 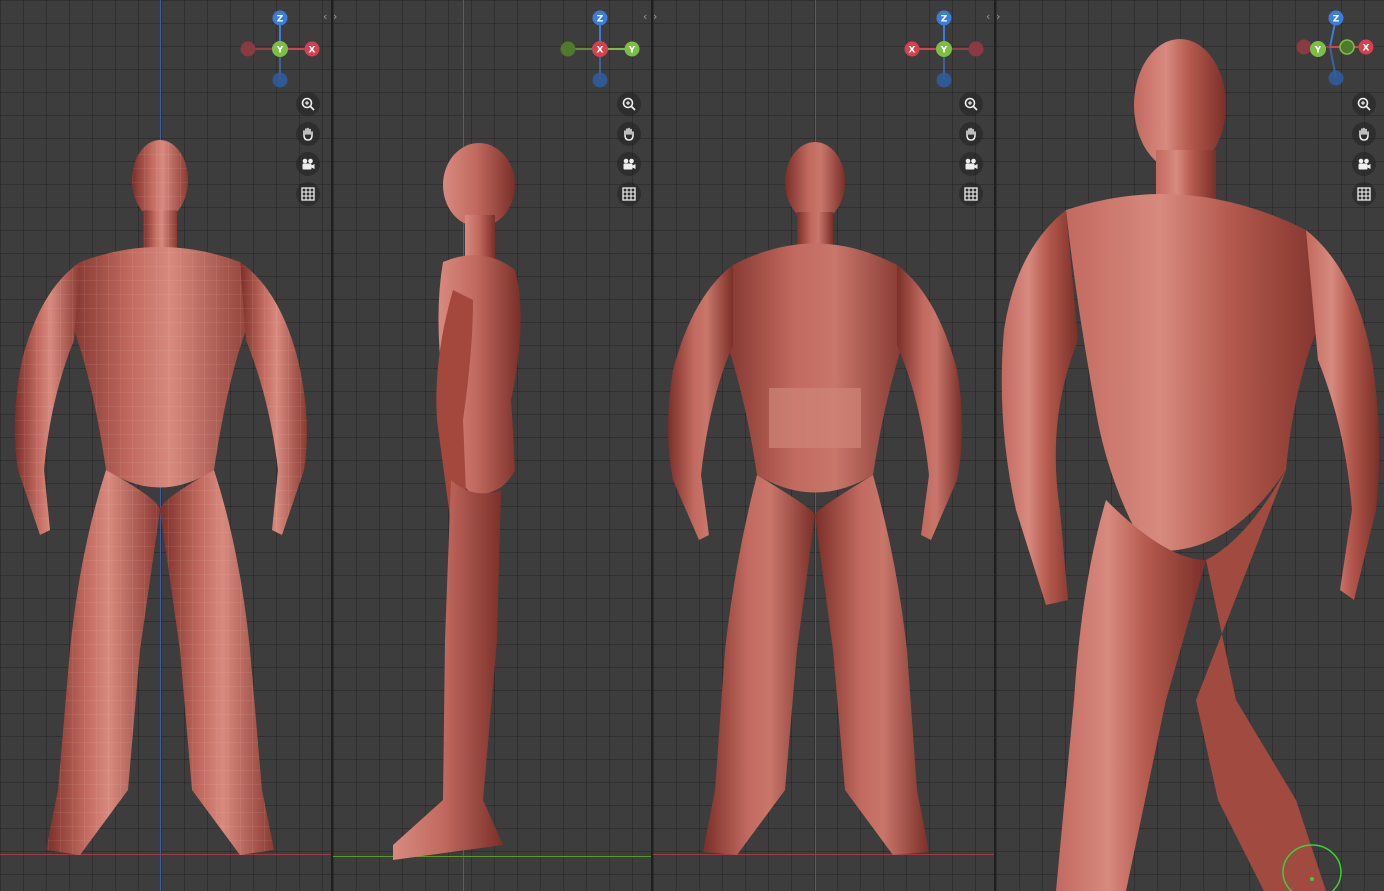 I want to click on axis-gizmo: Z X Y, so click(x=600, y=48).